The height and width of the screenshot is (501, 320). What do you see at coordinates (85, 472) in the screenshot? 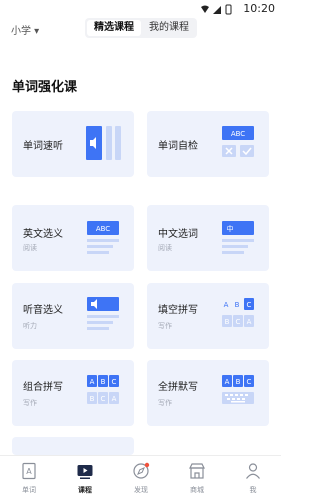
I see `video-course-icon` at bounding box center [85, 472].